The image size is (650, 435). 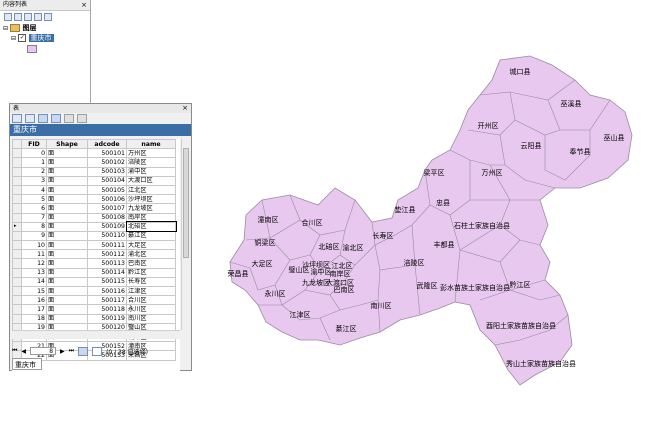 I want to click on previous-record-button: ◀, so click(x=23, y=351).